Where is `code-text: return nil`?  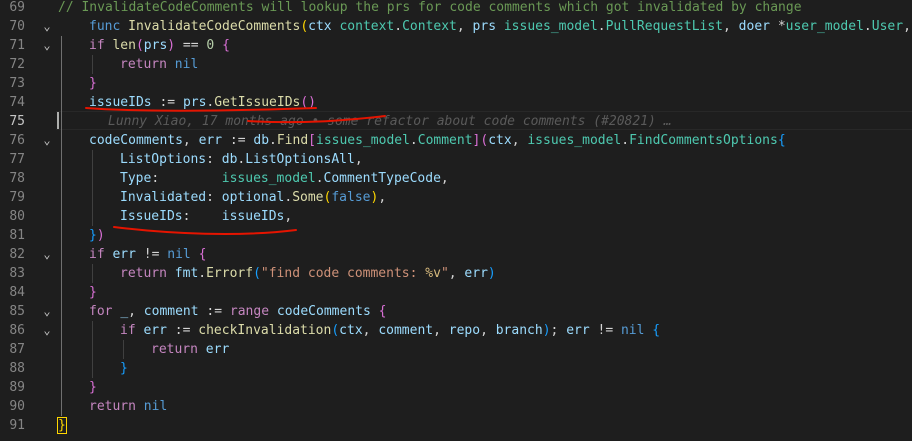 code-text: return nil is located at coordinates (128, 406).